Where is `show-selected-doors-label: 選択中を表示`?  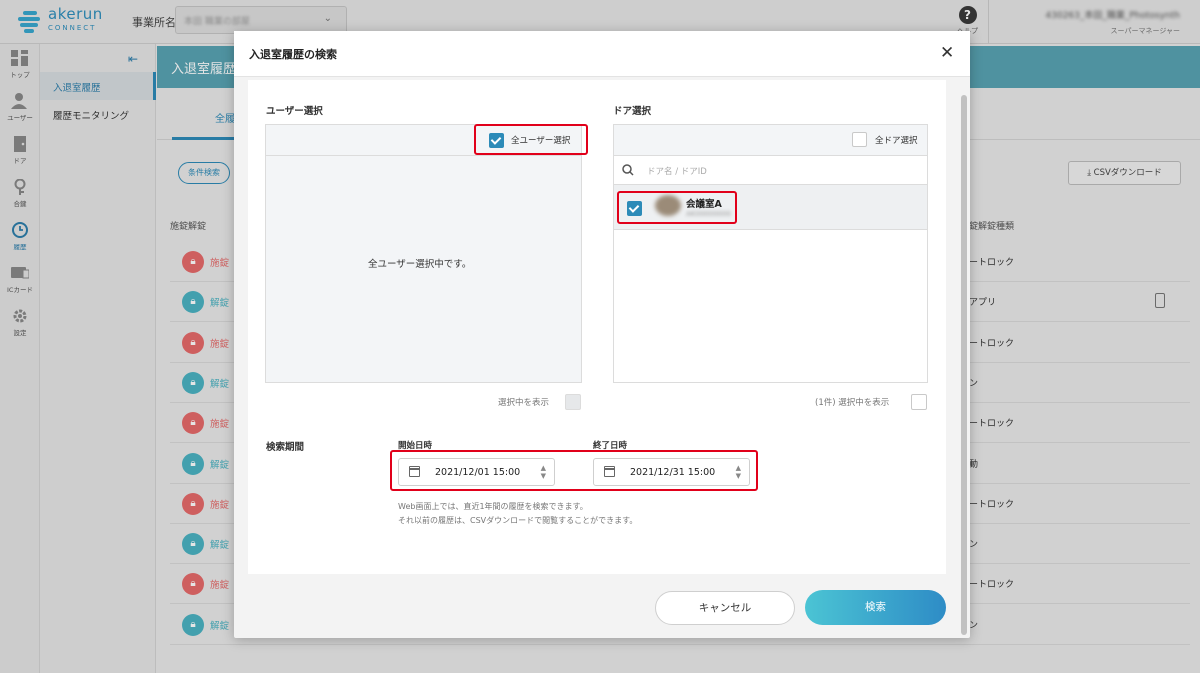
show-selected-doors-label: 選択中を表示 is located at coordinates (864, 403).